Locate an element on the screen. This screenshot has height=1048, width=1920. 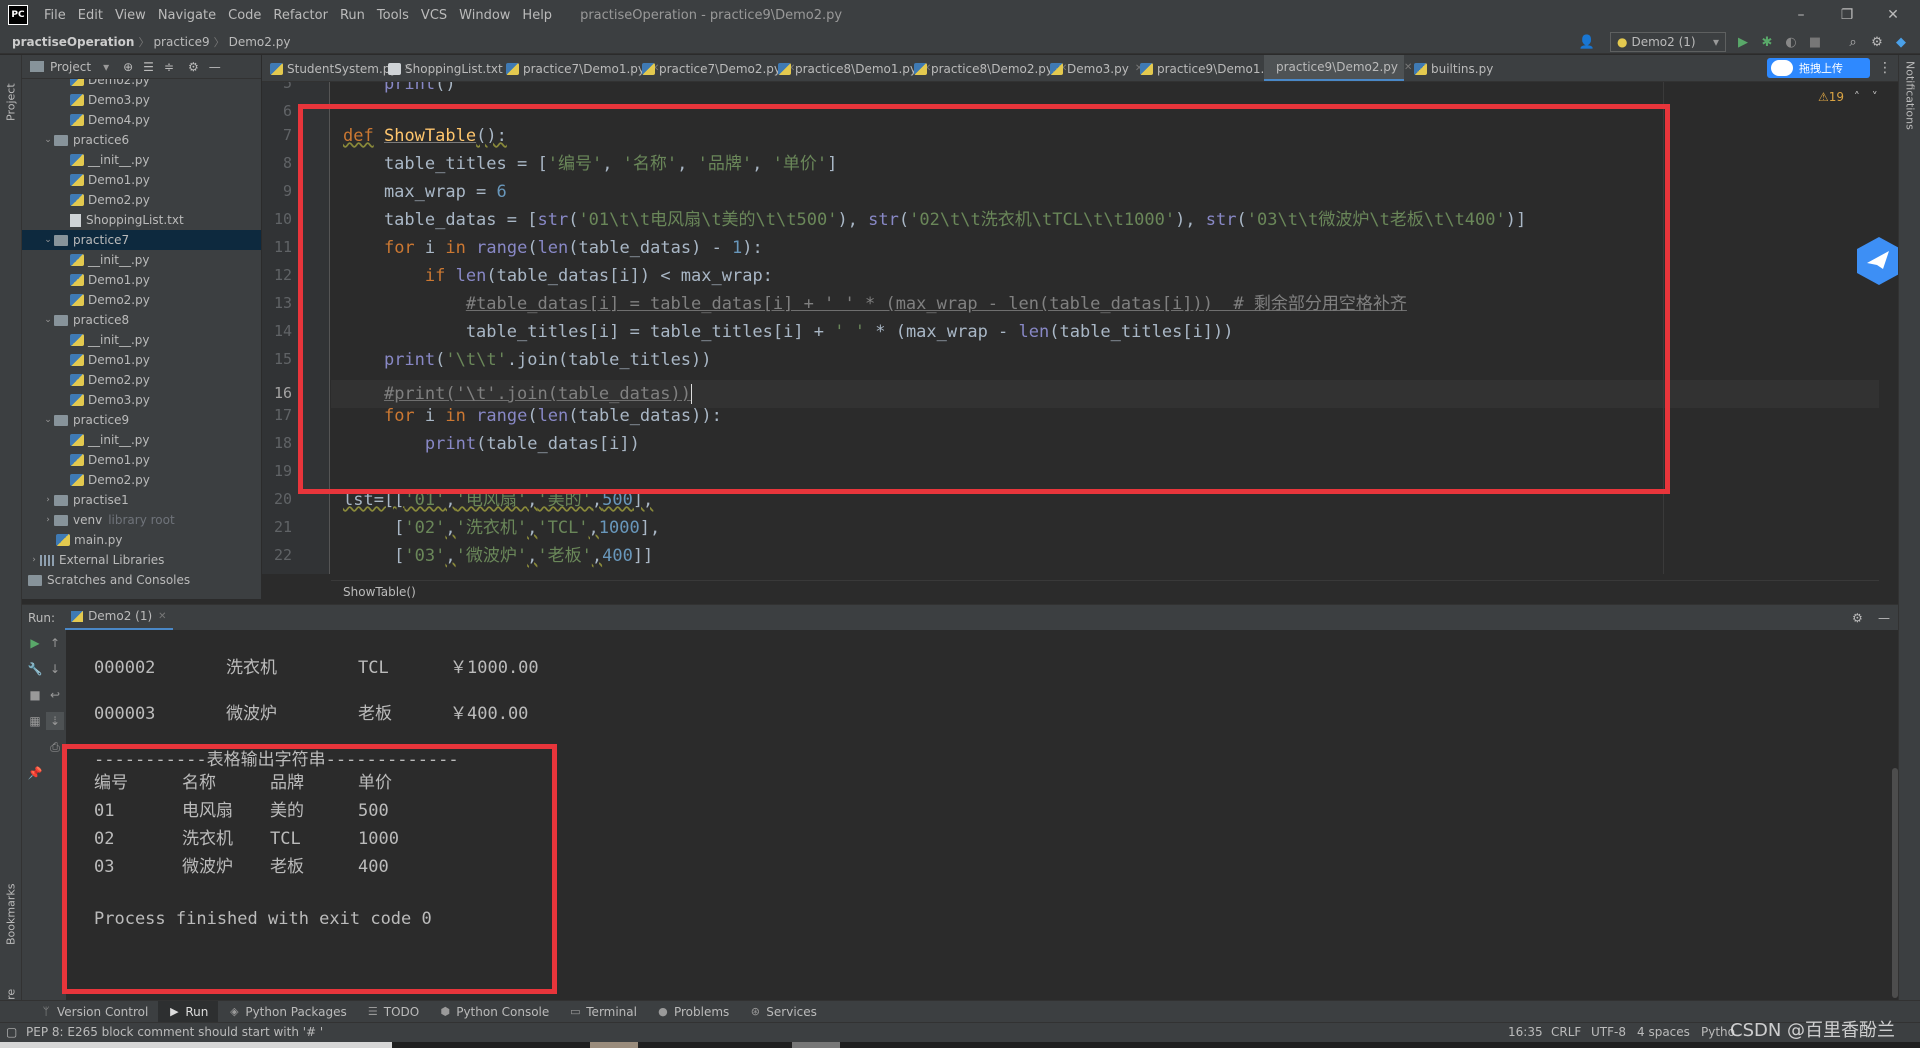
menu-view: View is located at coordinates (130, 15).